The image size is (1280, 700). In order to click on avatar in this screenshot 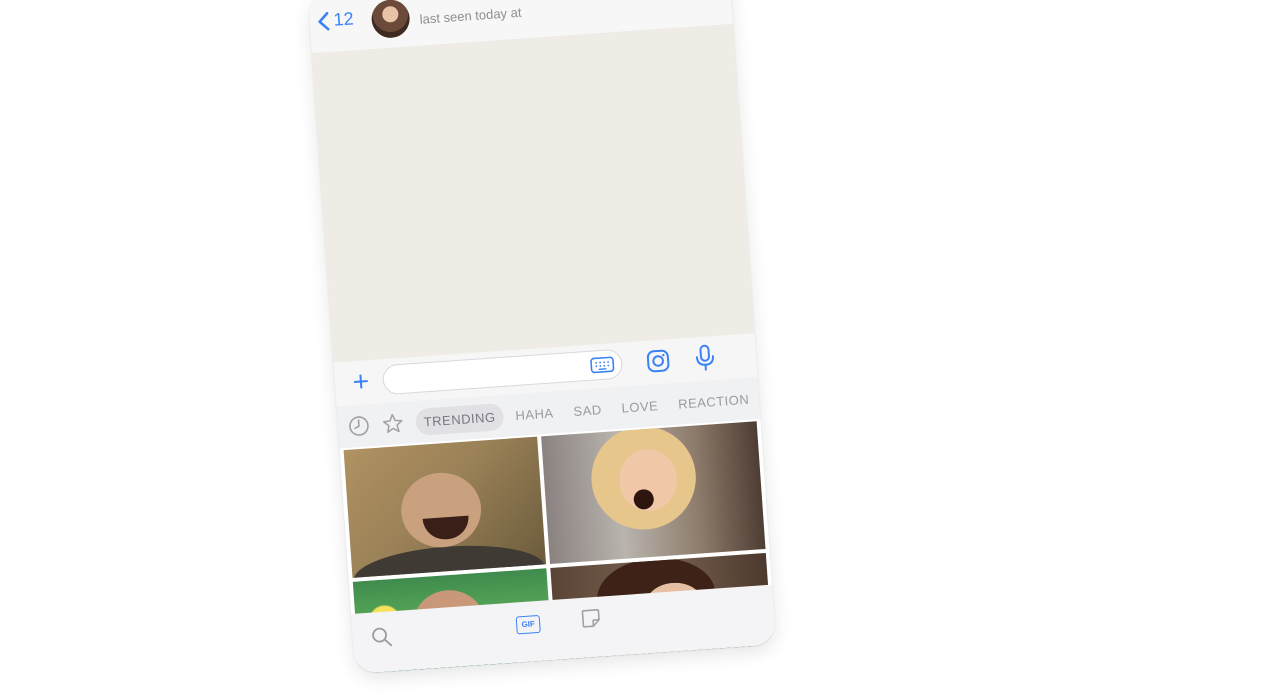, I will do `click(390, 20)`.